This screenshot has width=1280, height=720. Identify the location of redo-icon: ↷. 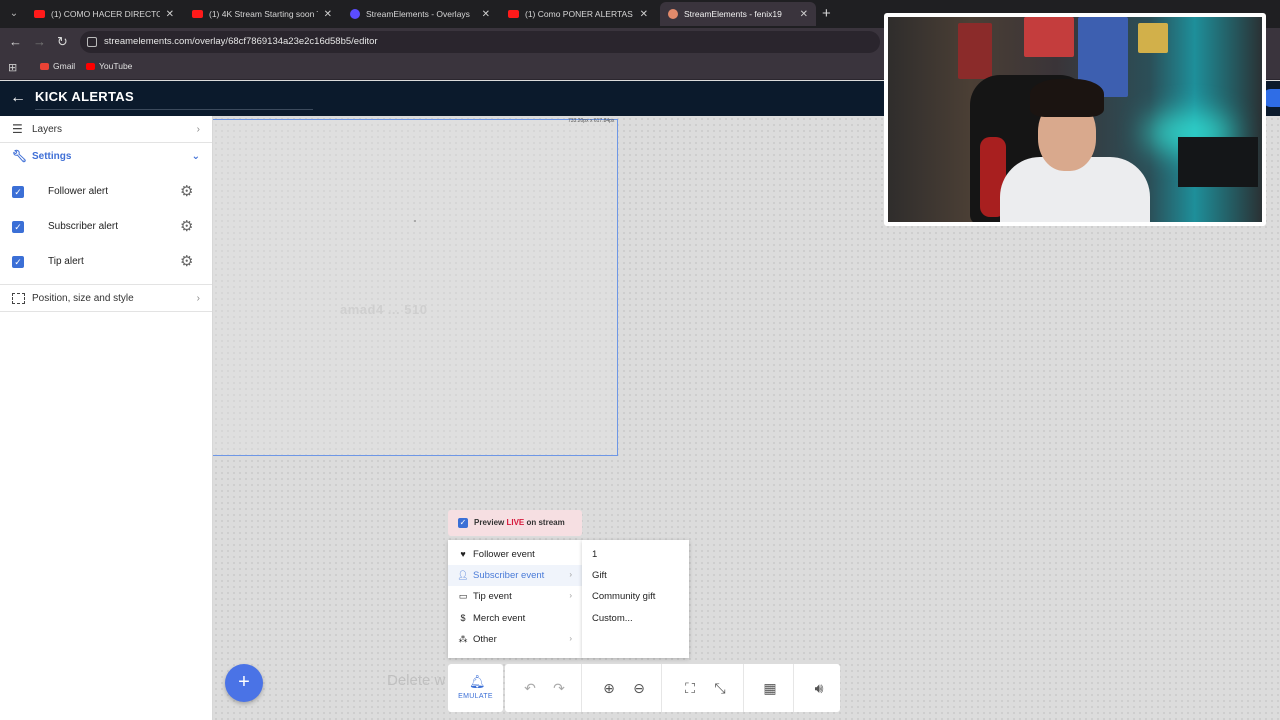
(559, 688).